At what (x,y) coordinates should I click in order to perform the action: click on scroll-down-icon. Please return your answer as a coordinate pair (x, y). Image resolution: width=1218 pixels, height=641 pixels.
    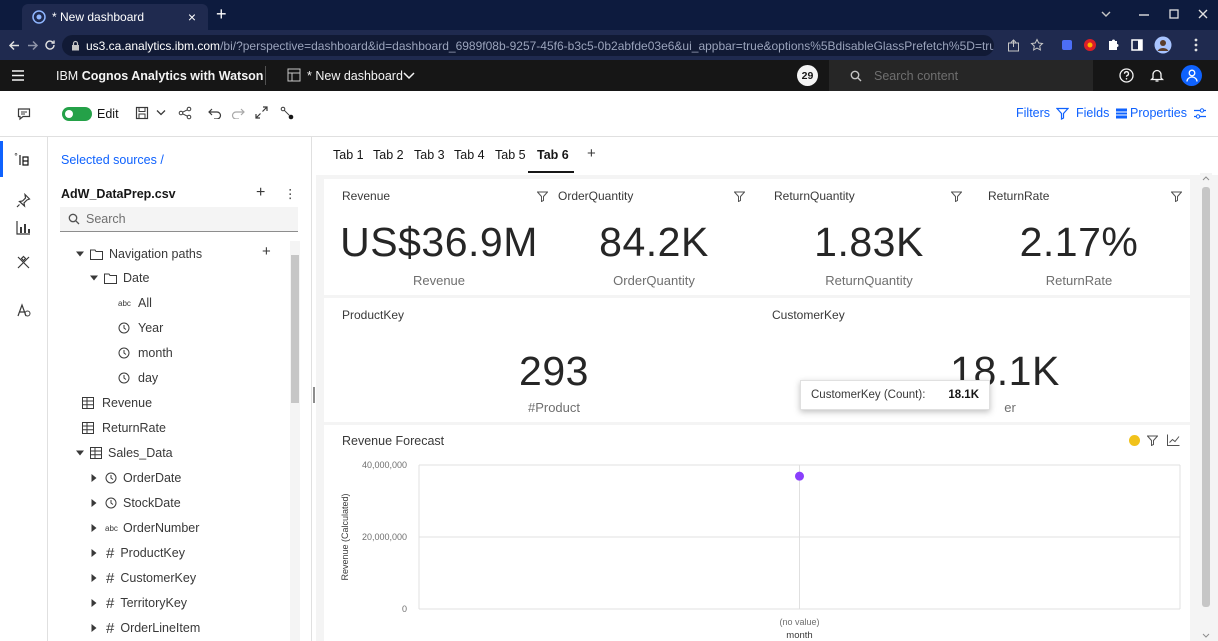
    Looking at the image, I should click on (1206, 636).